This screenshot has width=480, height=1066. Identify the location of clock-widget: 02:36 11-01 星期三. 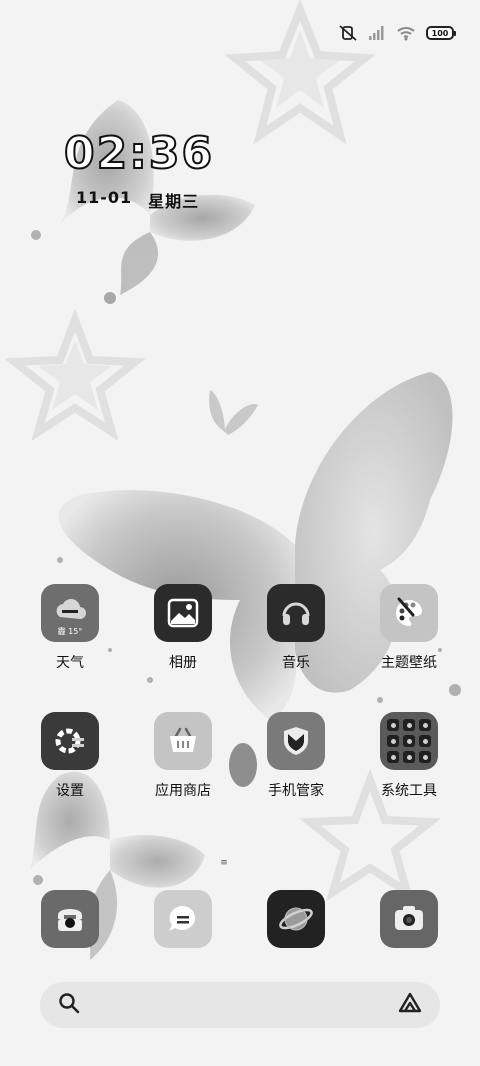
(139, 170).